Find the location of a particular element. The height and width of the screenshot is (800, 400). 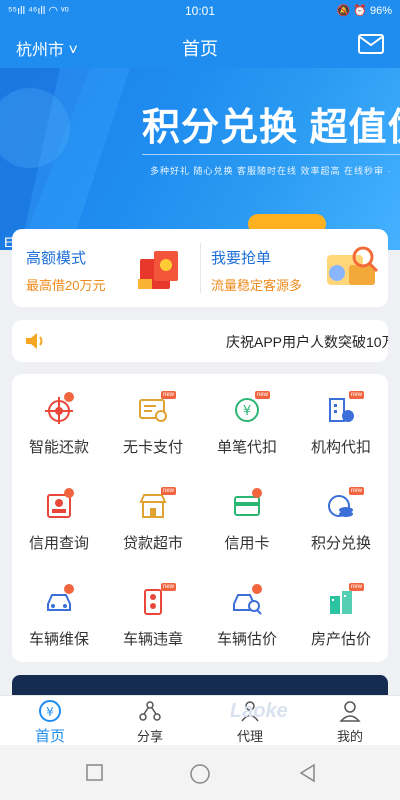

service-single-deduct: ¥ new 单笔代扣 is located at coordinates (247, 422).